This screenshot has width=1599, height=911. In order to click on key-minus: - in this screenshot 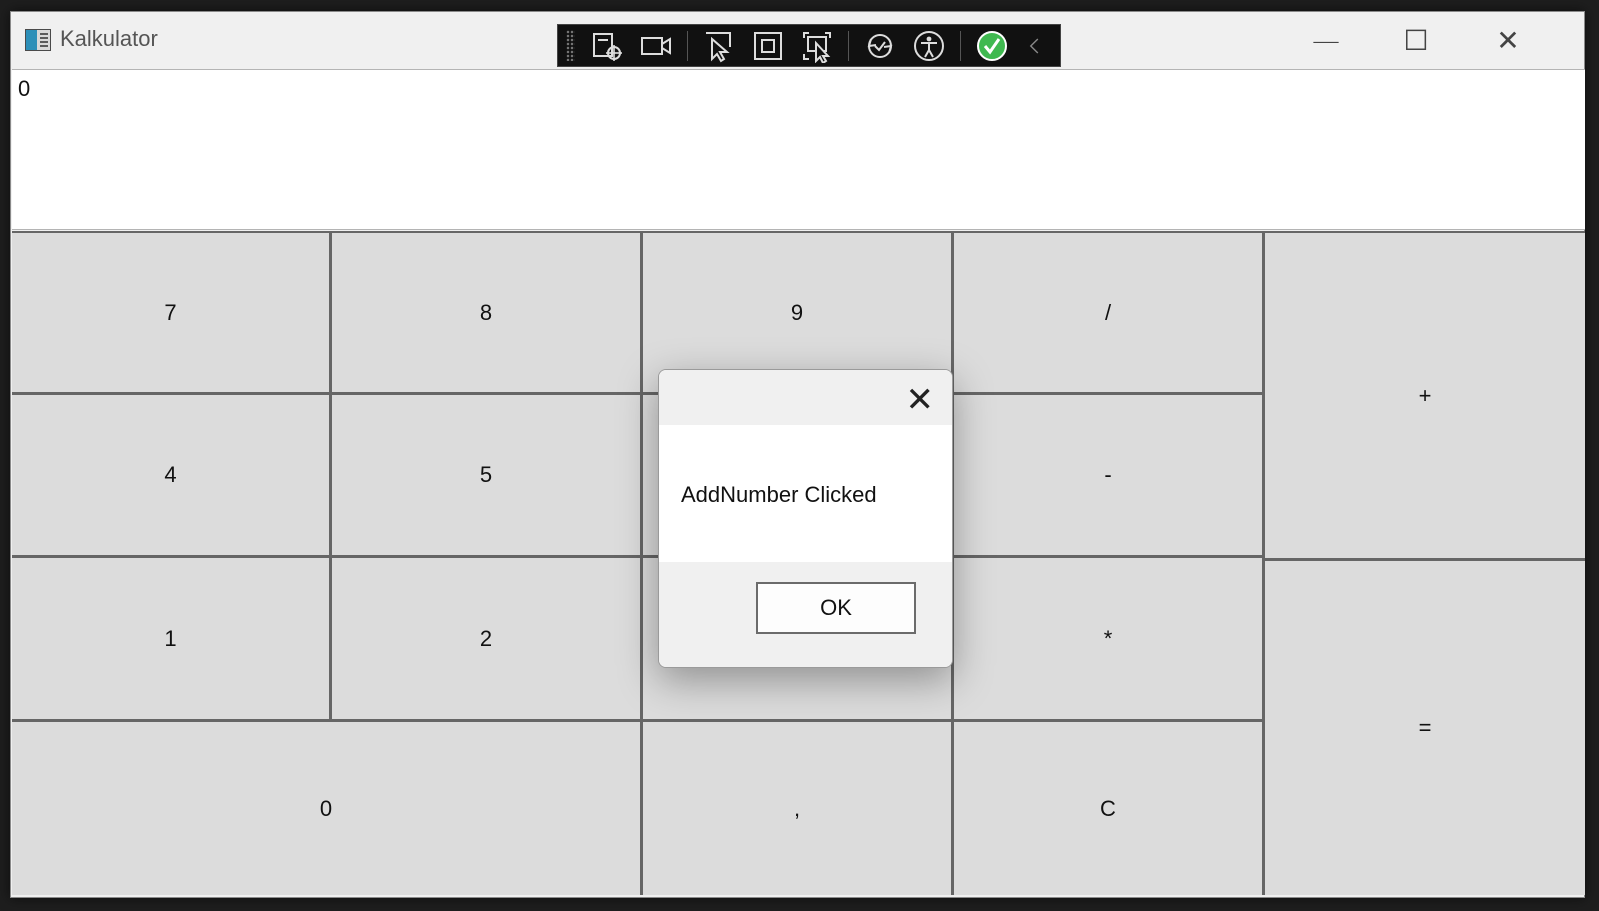, I will do `click(1108, 475)`.